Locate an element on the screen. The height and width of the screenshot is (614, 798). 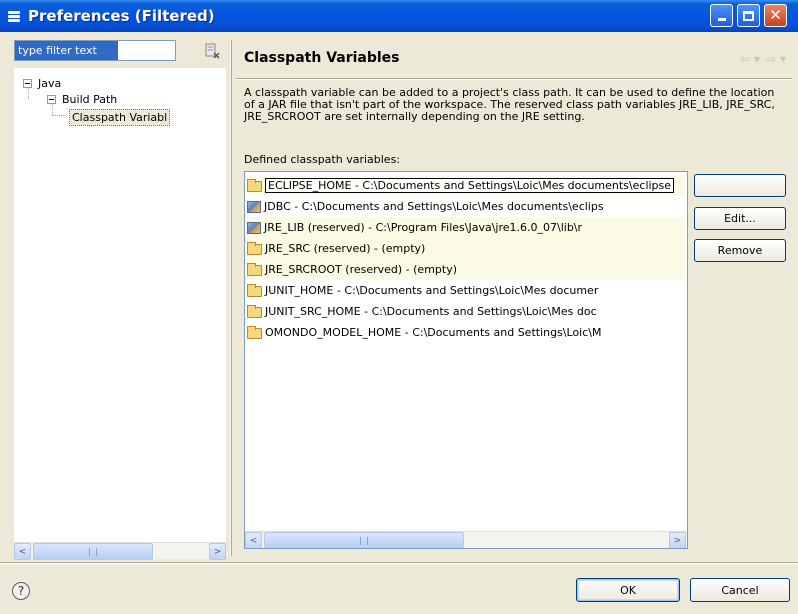
tree-item-classpath-variables: Classpath Variabl is located at coordinates (120, 117).